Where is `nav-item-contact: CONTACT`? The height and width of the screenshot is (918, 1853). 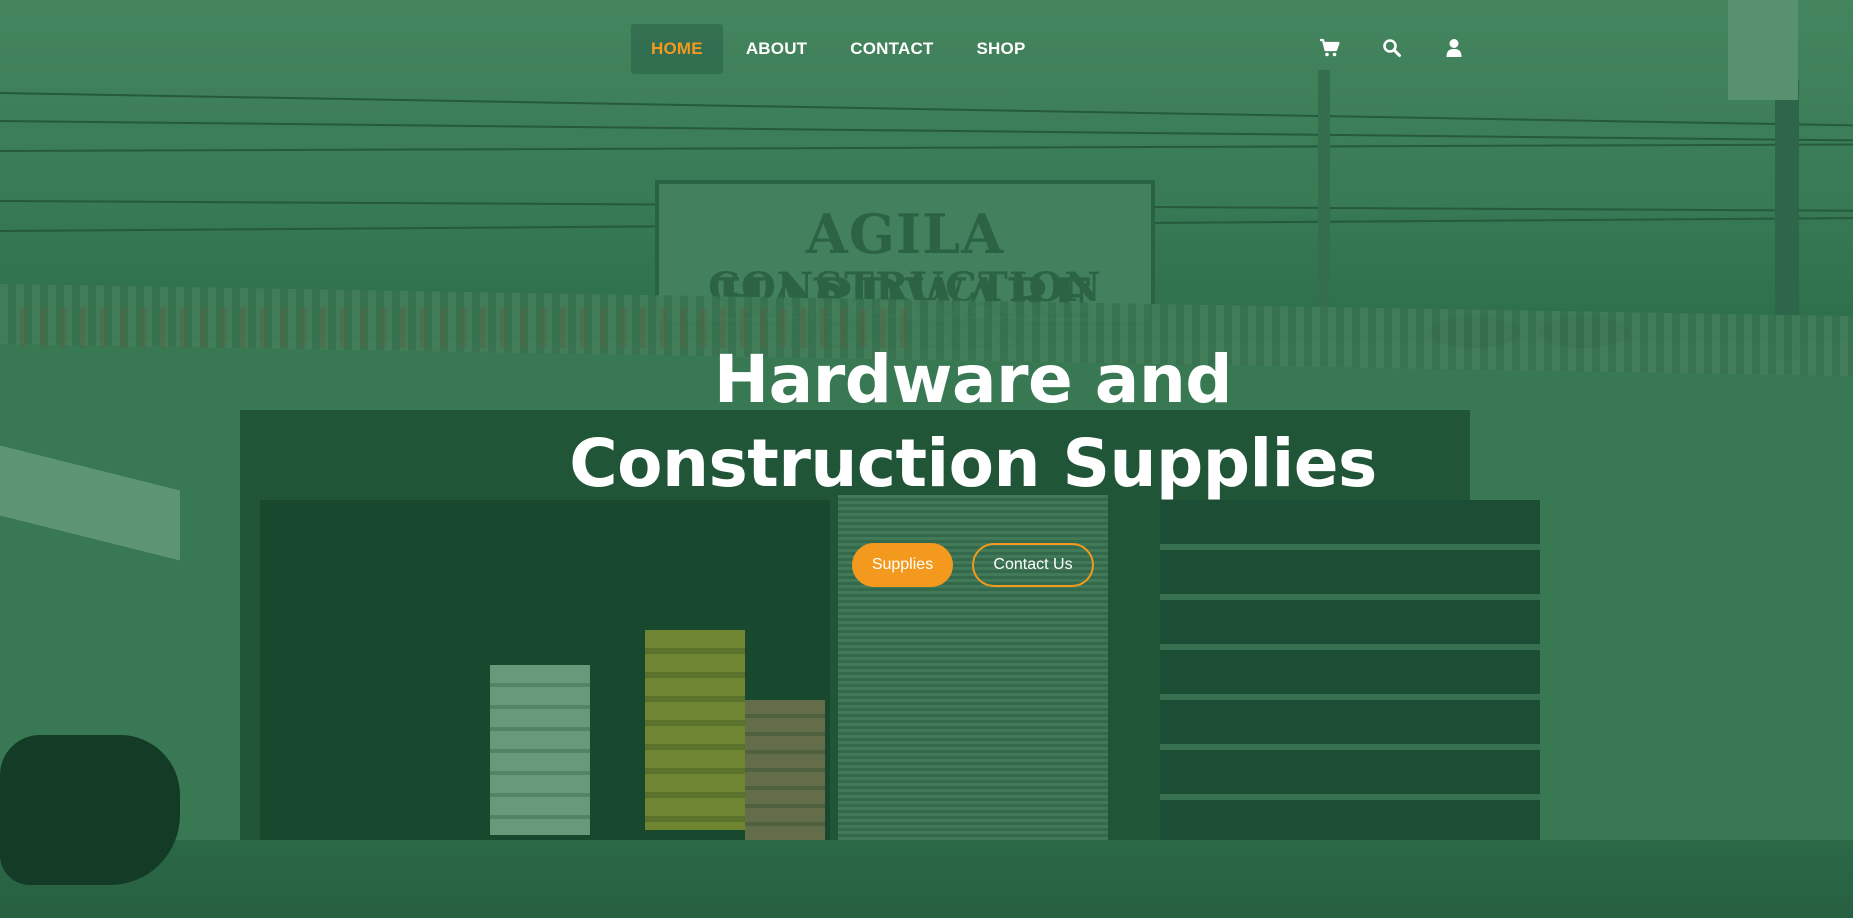
nav-item-contact: CONTACT is located at coordinates (891, 49).